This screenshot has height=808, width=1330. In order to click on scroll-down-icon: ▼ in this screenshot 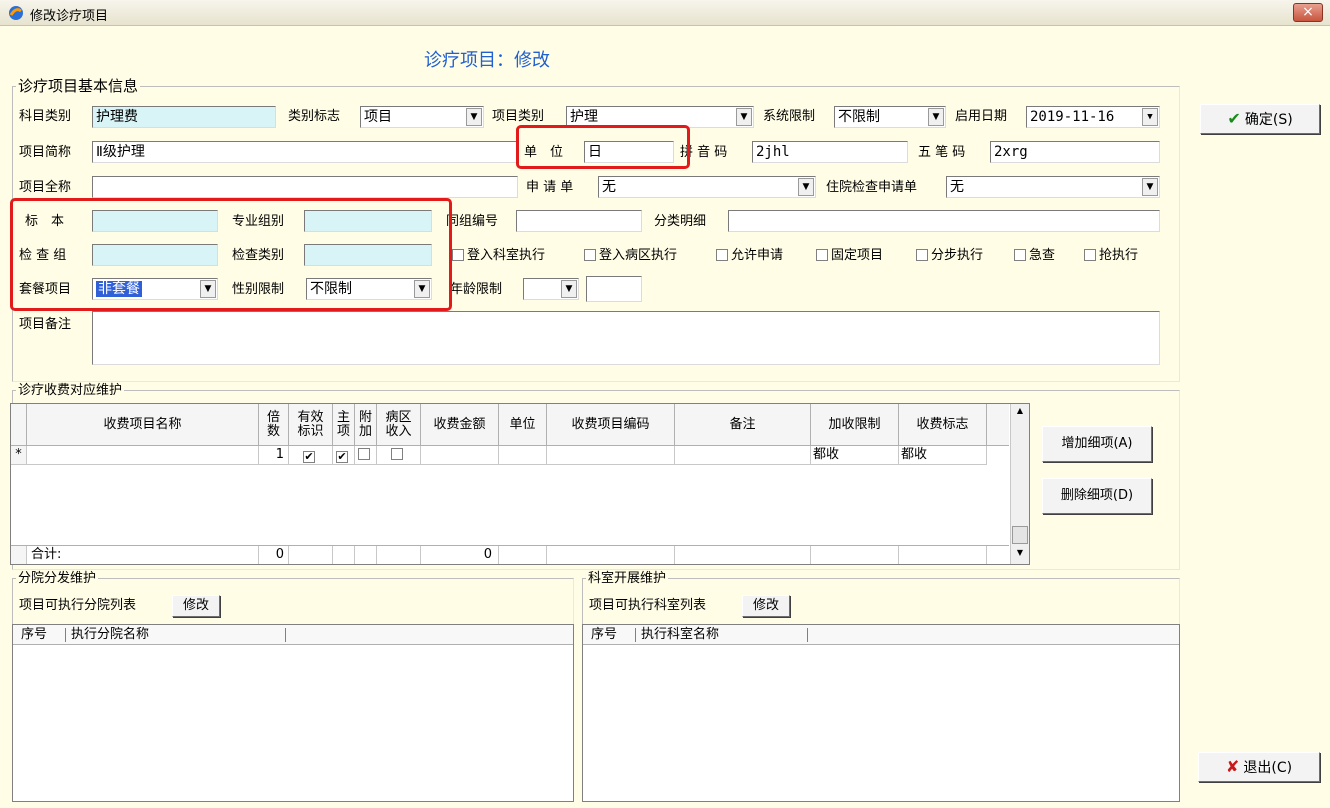, I will do `click(1020, 555)`.